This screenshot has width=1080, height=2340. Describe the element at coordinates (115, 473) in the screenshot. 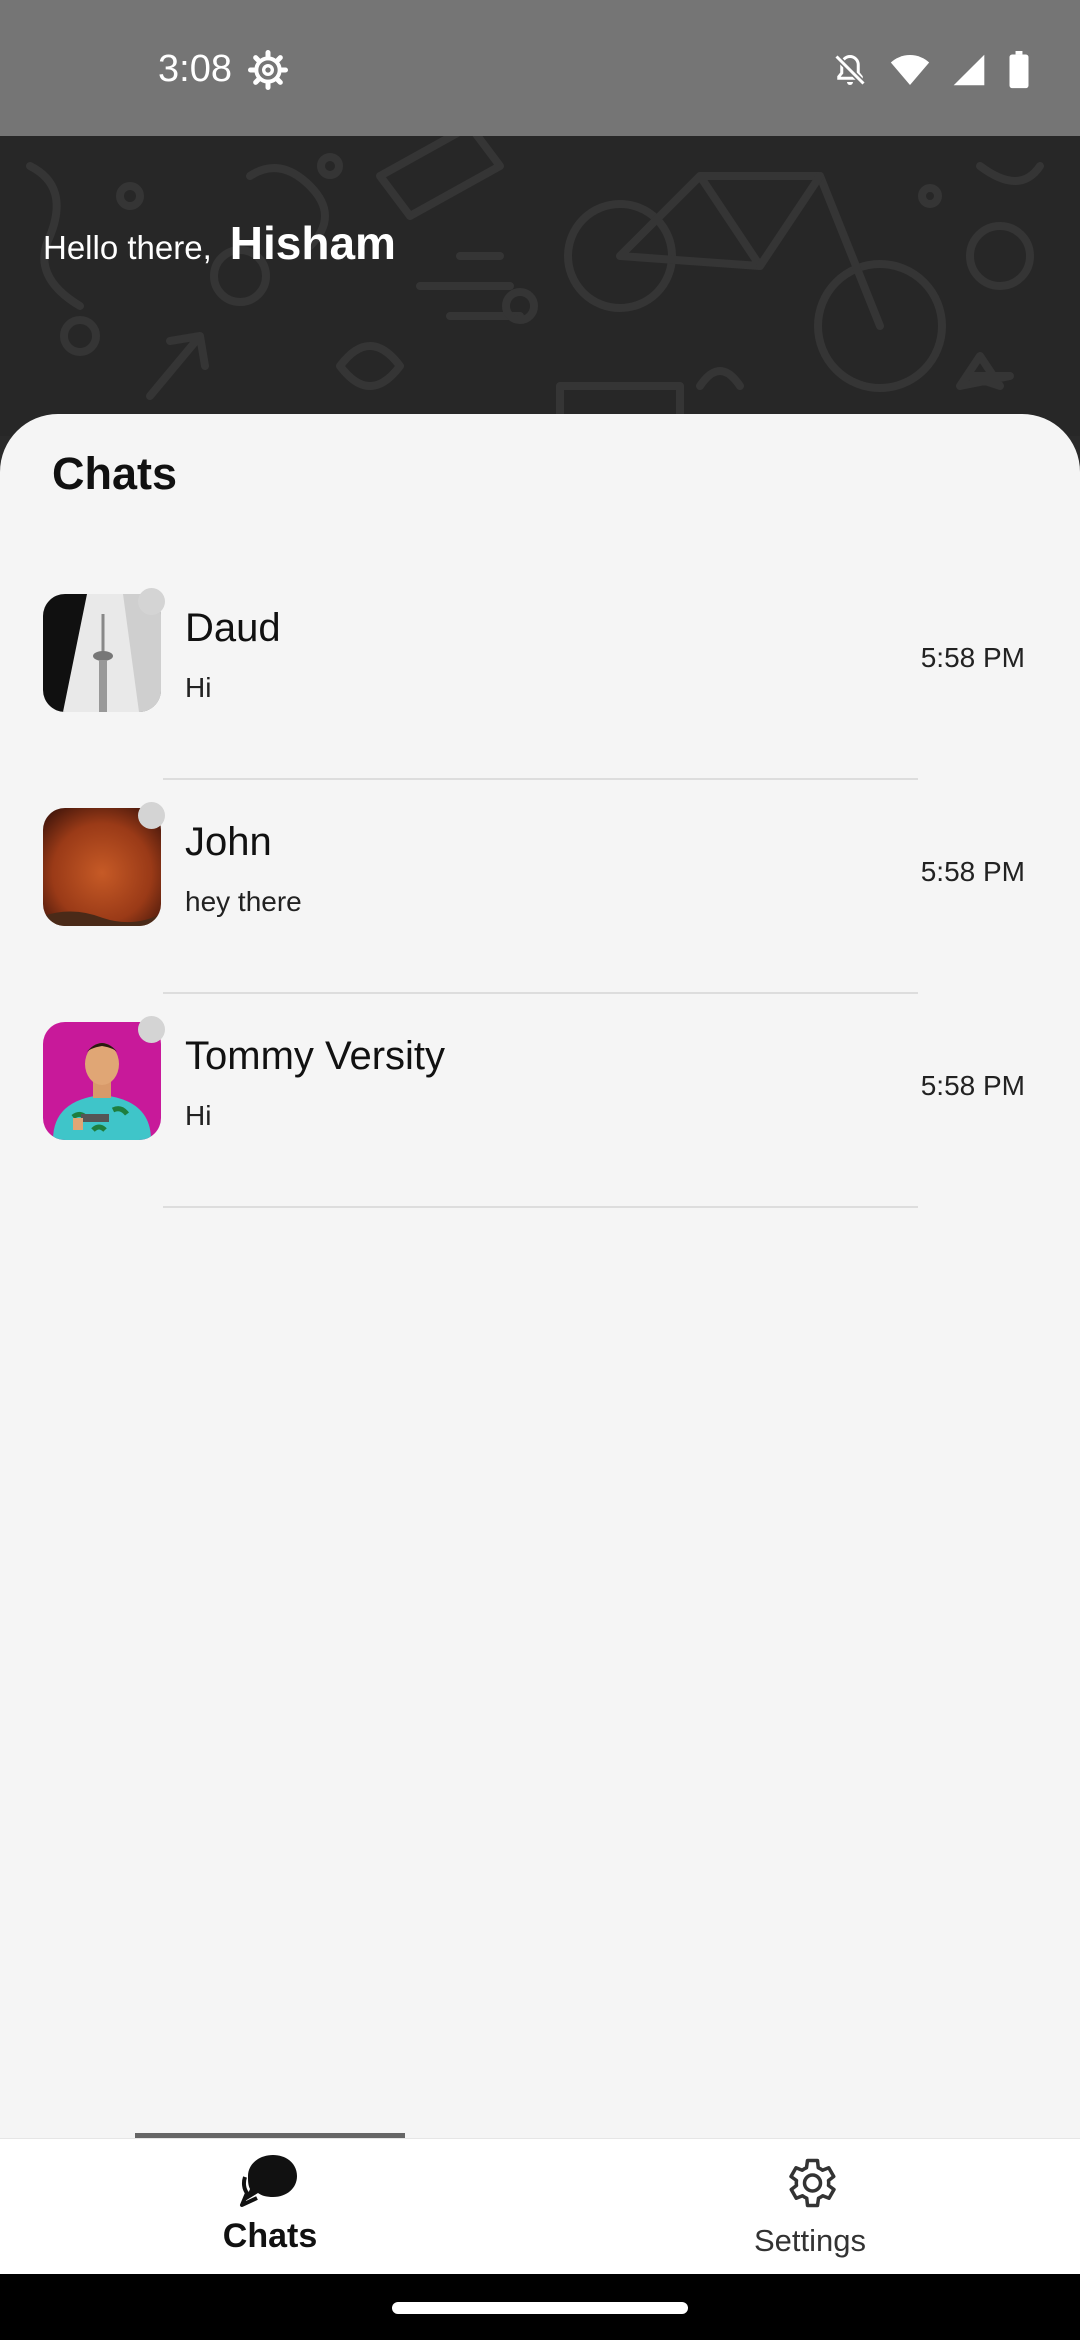

I see `page-title: Chats` at that location.